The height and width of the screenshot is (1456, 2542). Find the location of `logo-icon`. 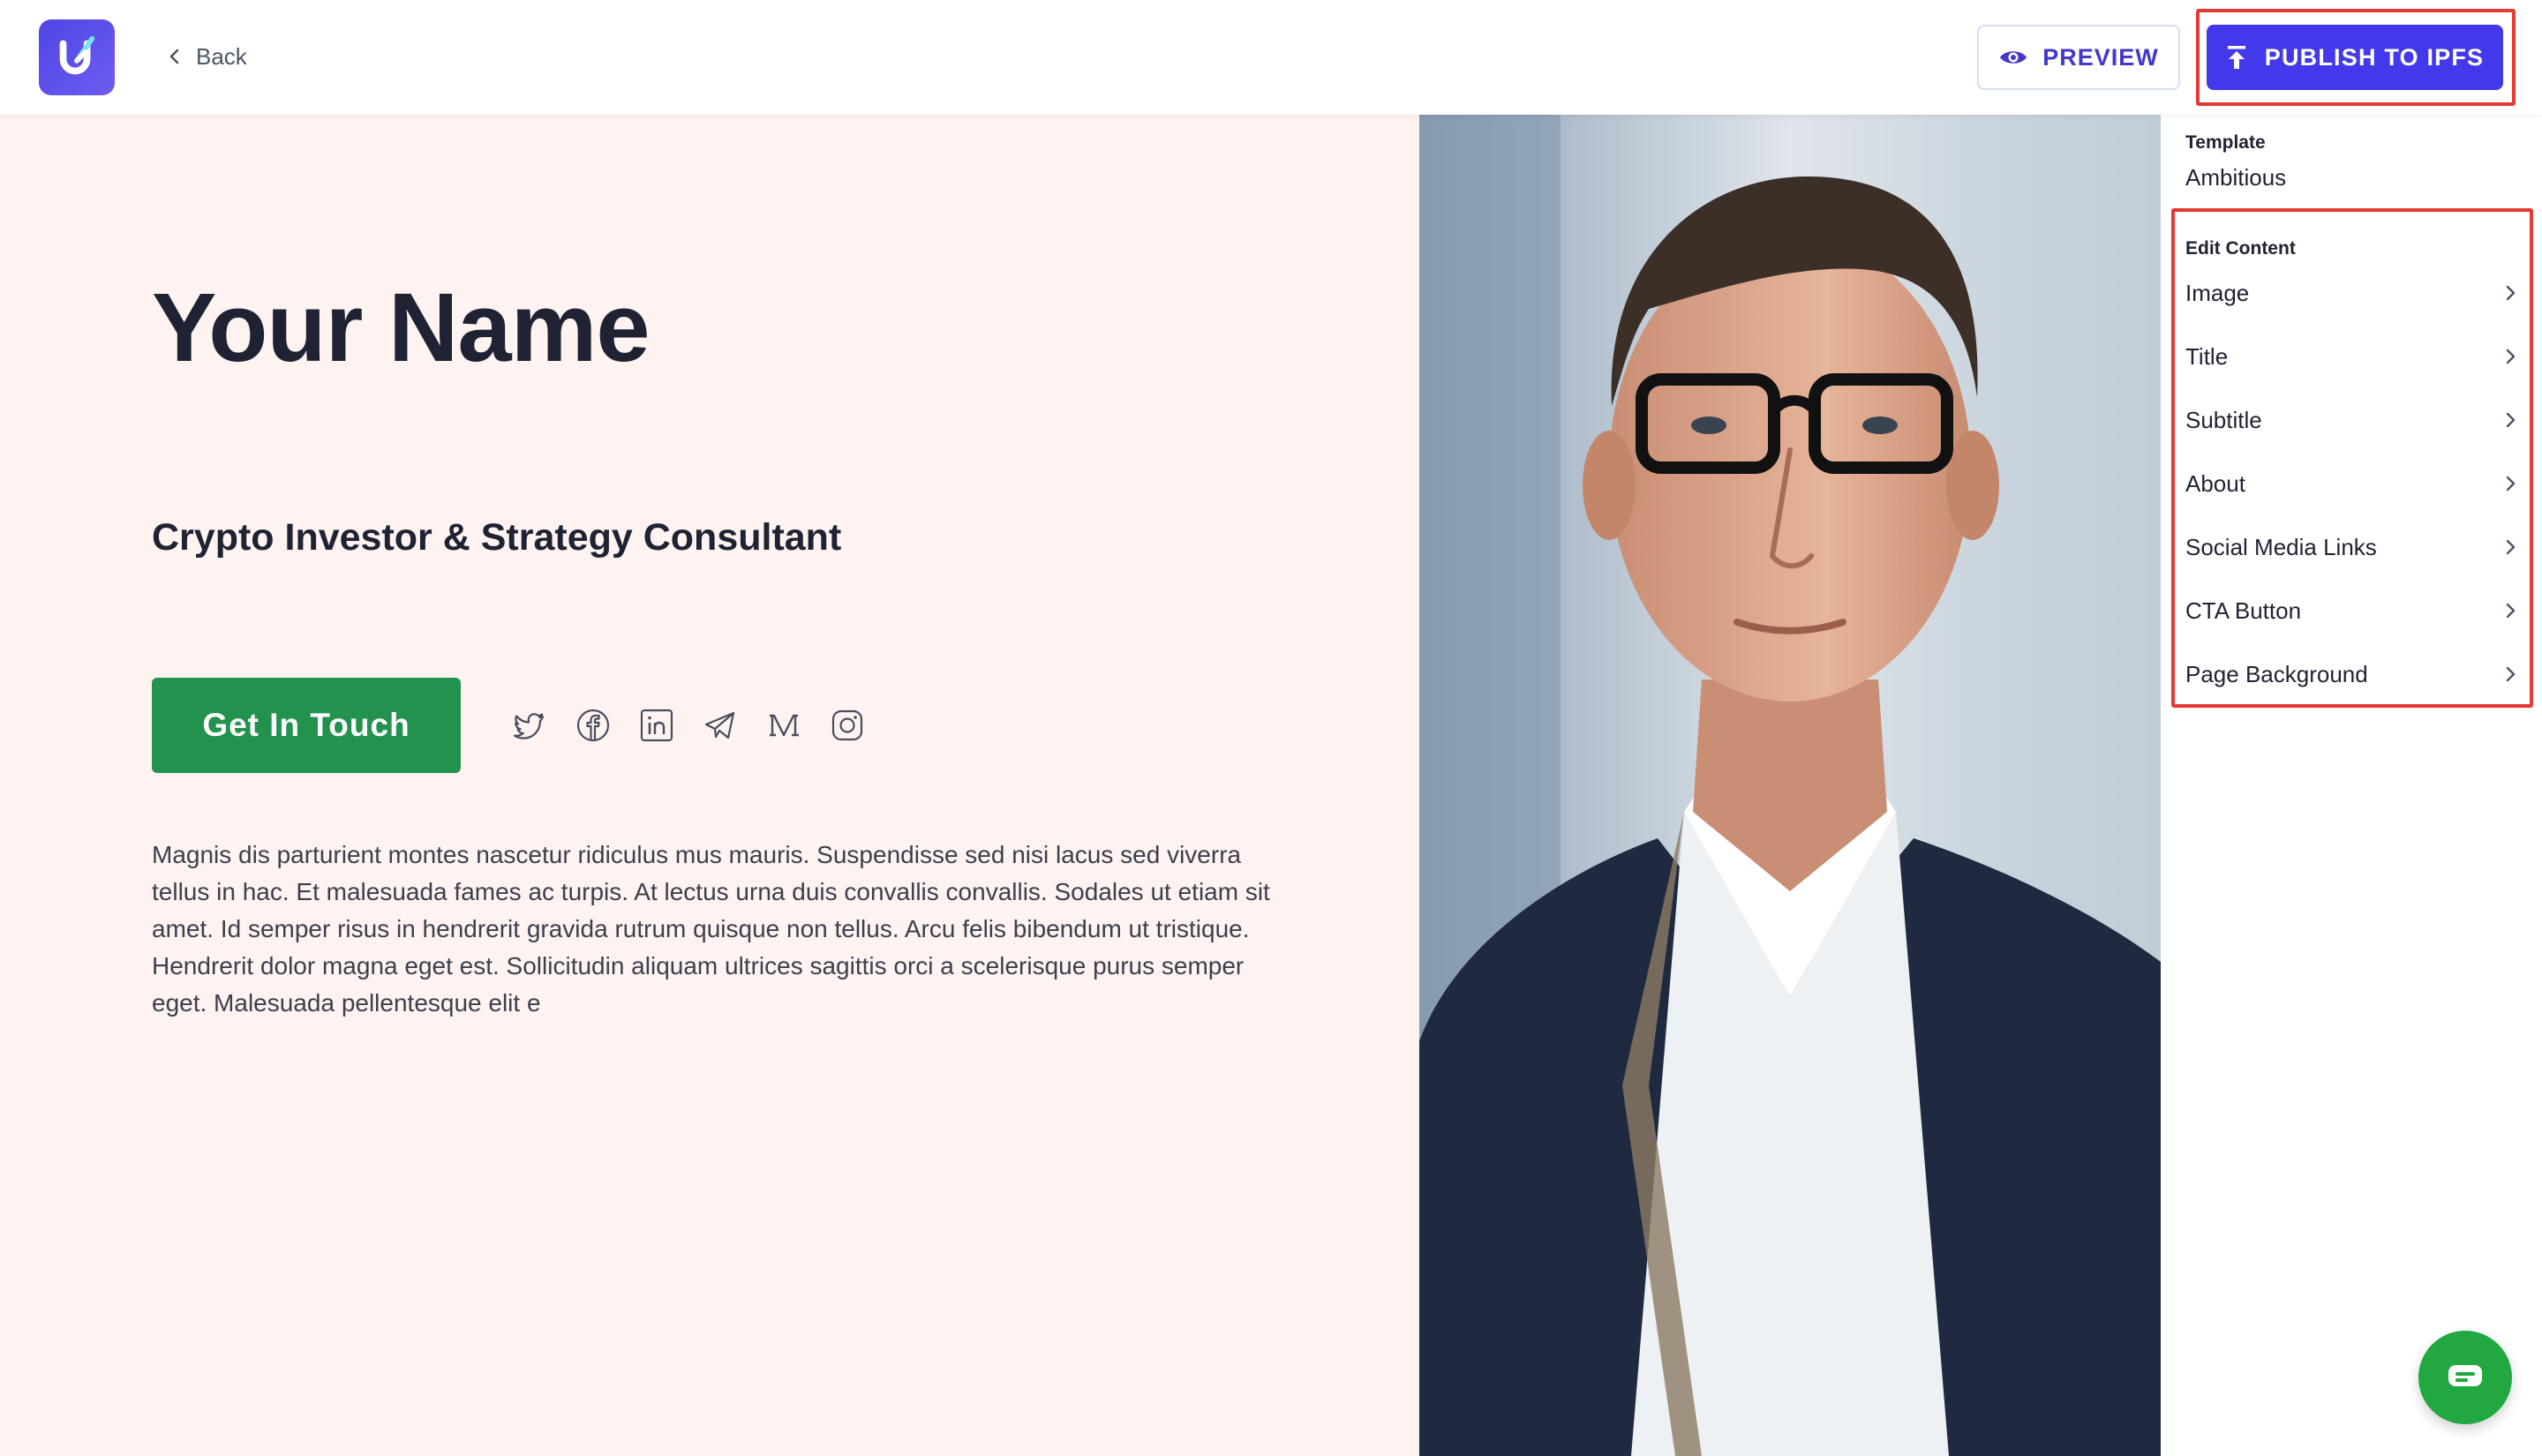

logo-icon is located at coordinates (77, 55).